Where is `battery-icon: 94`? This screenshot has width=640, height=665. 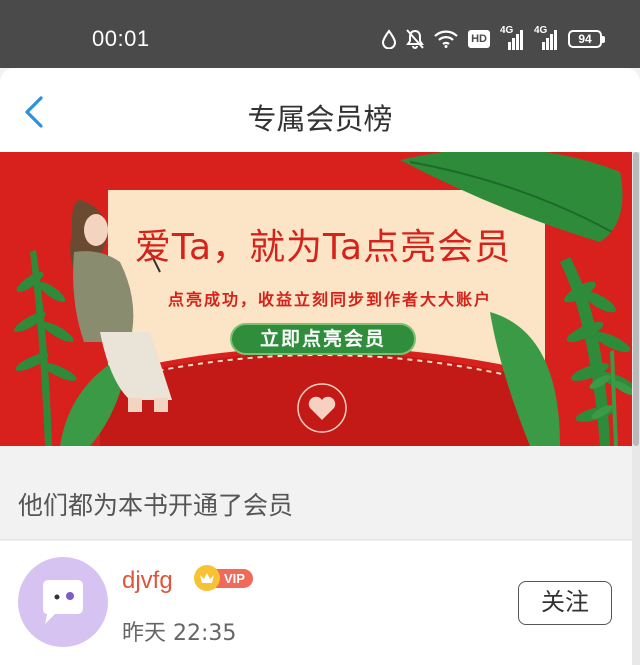
battery-icon: 94 is located at coordinates (586, 39).